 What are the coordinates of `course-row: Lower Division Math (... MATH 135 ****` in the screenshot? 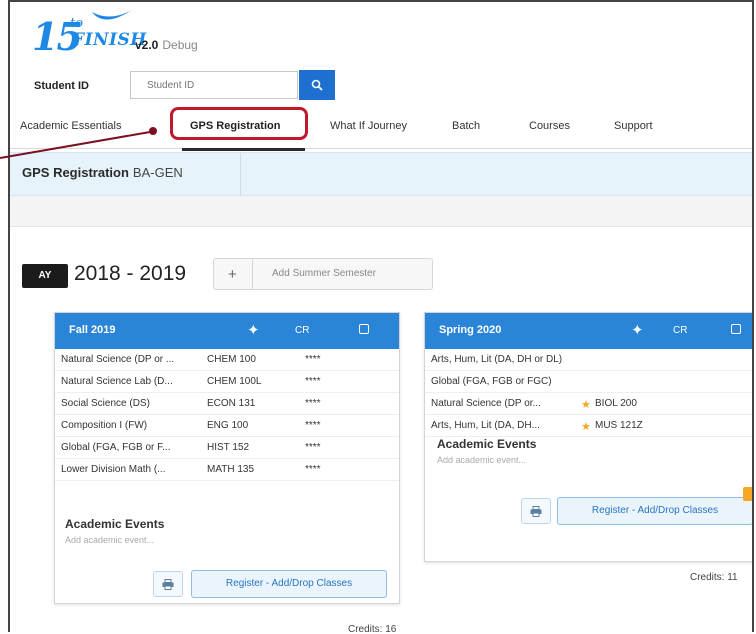 It's located at (227, 470).